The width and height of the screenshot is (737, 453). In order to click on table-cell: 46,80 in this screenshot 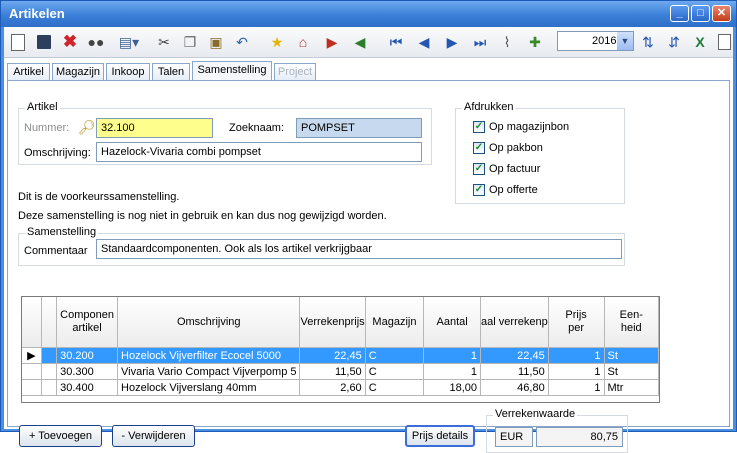, I will do `click(514, 387)`.